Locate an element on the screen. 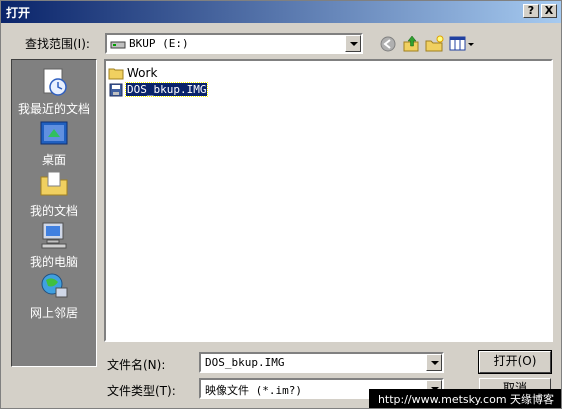  filename-input: DOS_bkup.IMG is located at coordinates (321, 362).